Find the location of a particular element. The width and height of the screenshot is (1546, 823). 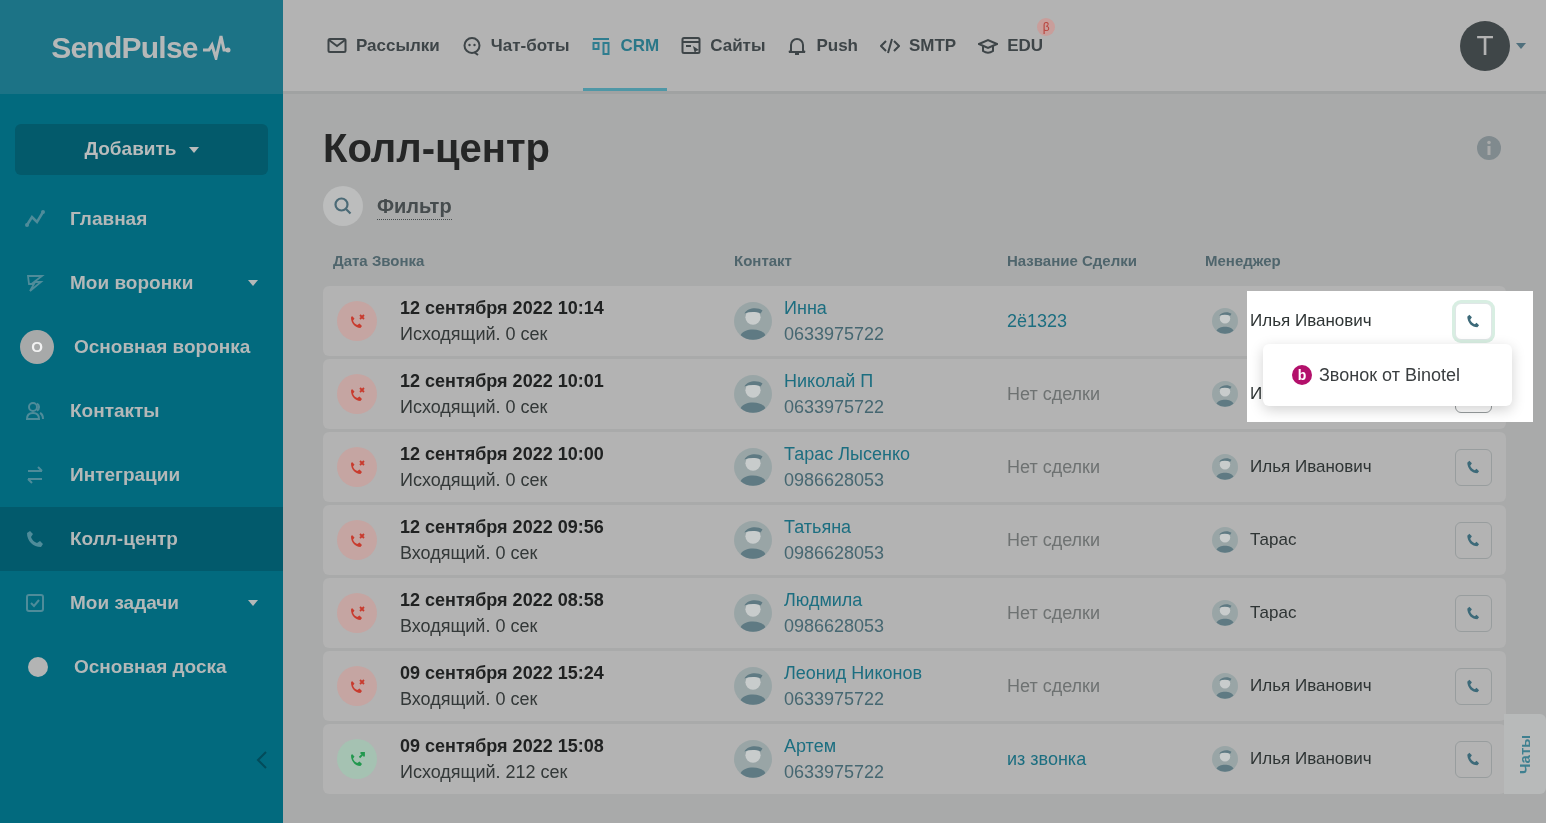

contact-link: Тарас Лысенко is located at coordinates (847, 454).